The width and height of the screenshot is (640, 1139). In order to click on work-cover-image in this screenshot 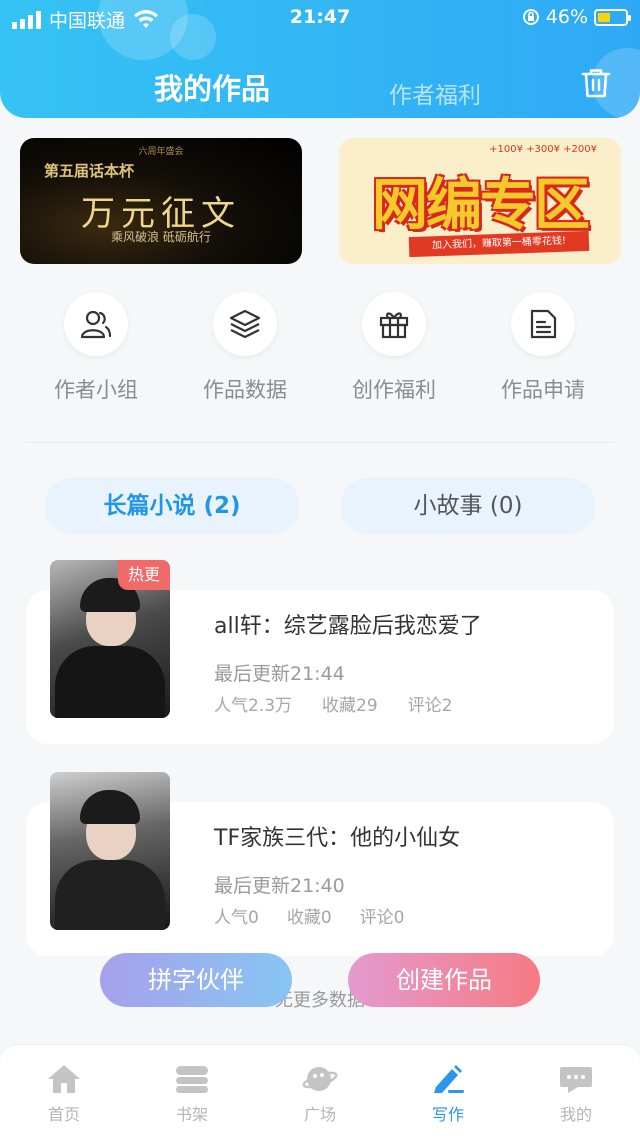, I will do `click(110, 851)`.